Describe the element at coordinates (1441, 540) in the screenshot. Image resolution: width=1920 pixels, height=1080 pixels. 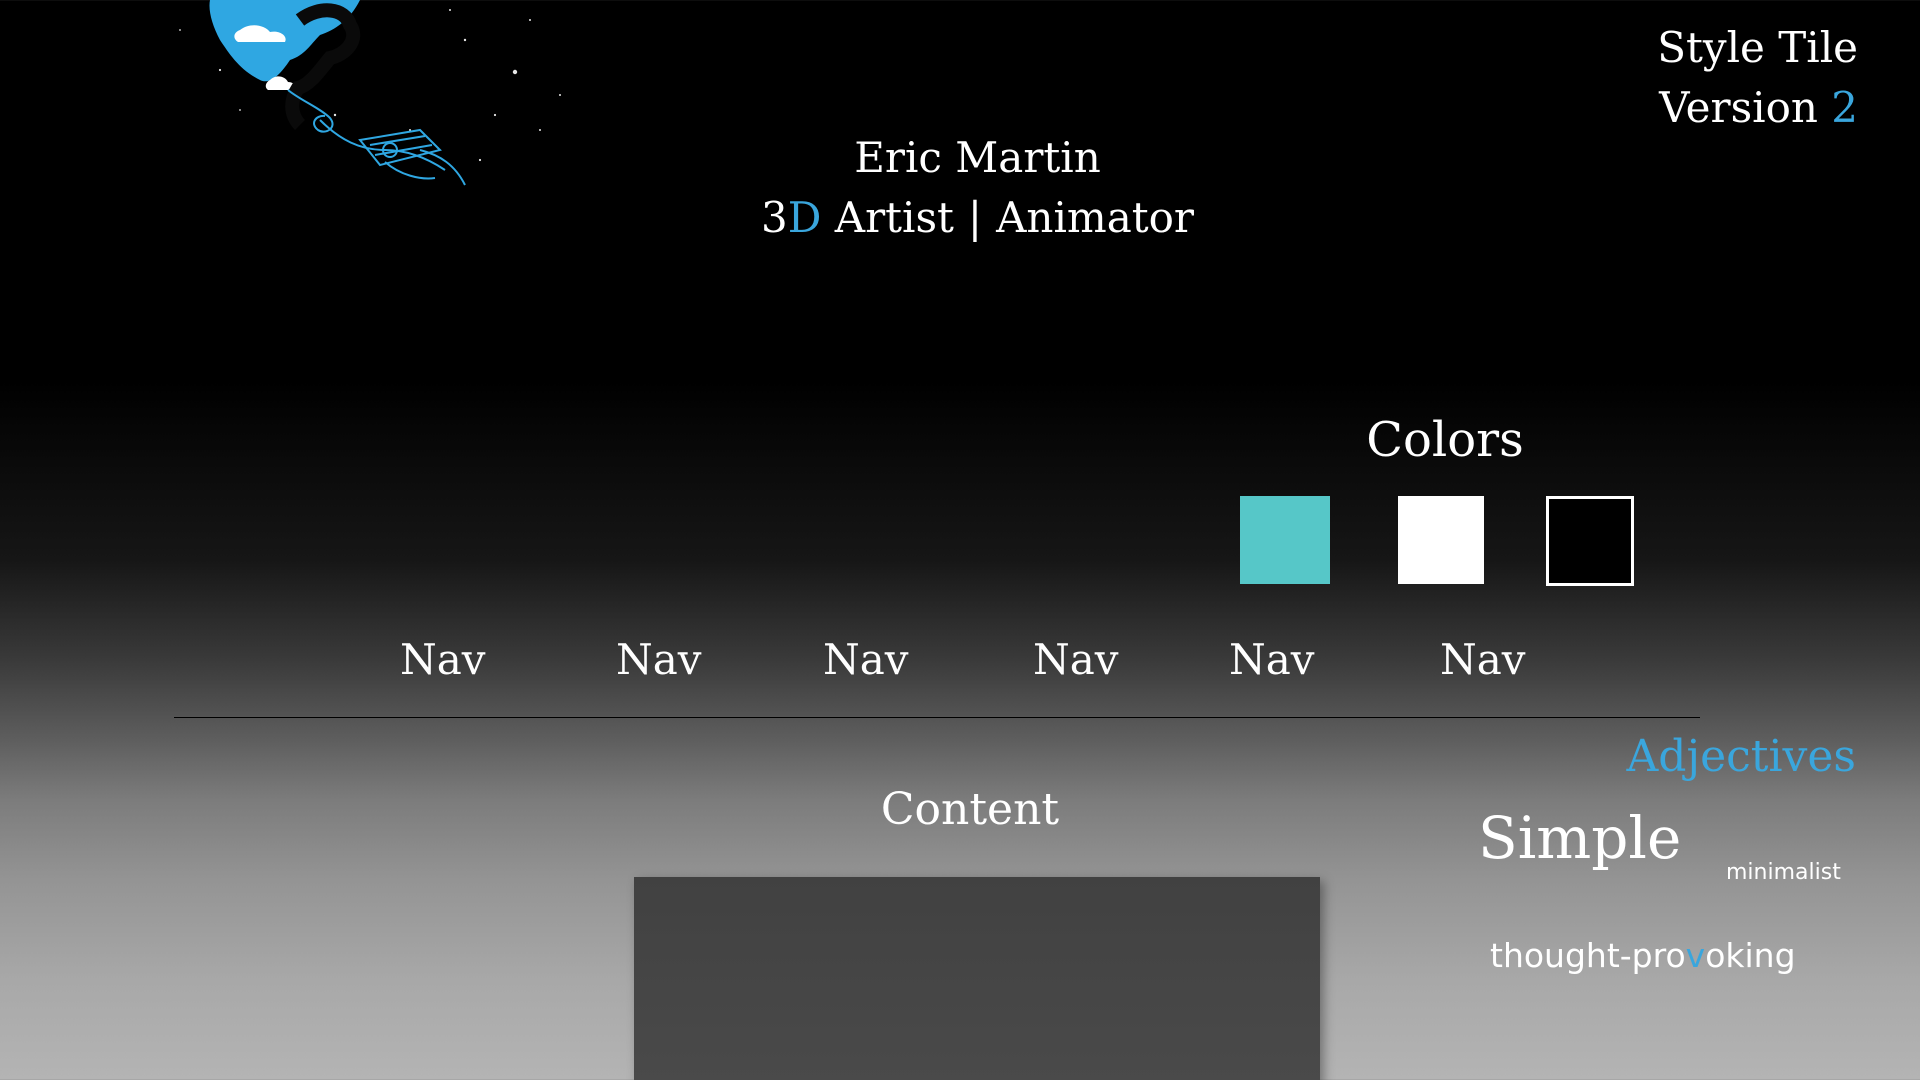
I see `color-swatch-white` at that location.